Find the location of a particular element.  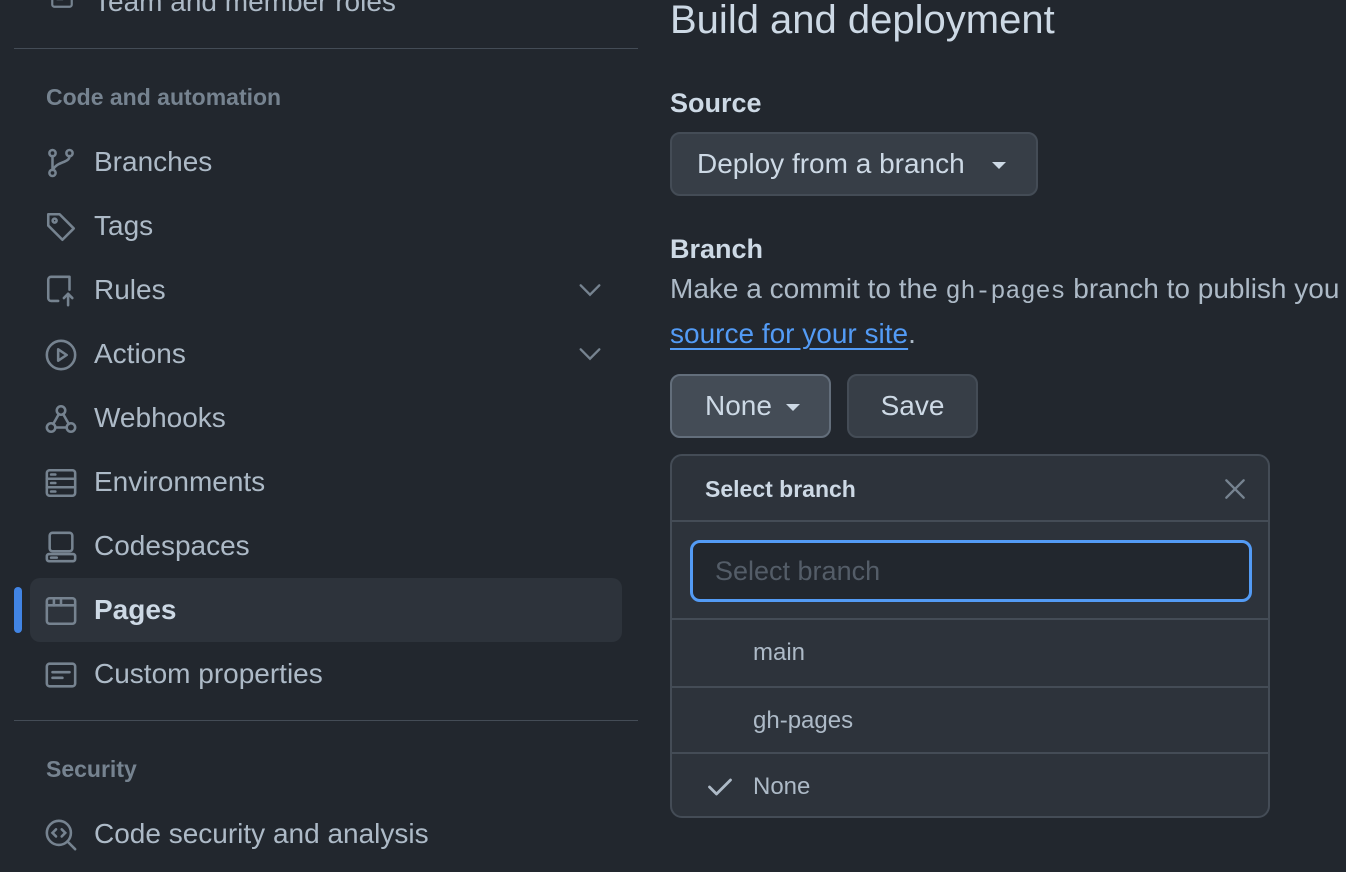

sidebar-item-label: Rules is located at coordinates (130, 289).